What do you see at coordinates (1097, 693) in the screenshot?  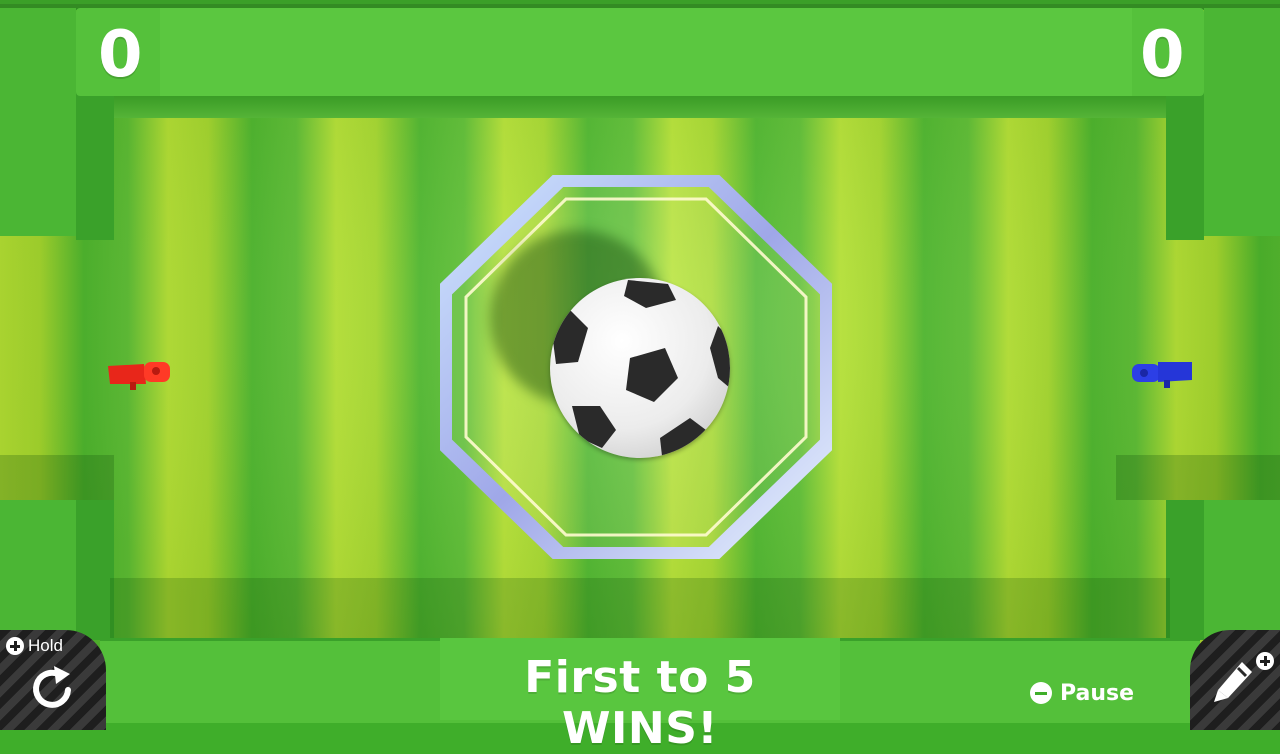 I see `pause-label: Pause` at bounding box center [1097, 693].